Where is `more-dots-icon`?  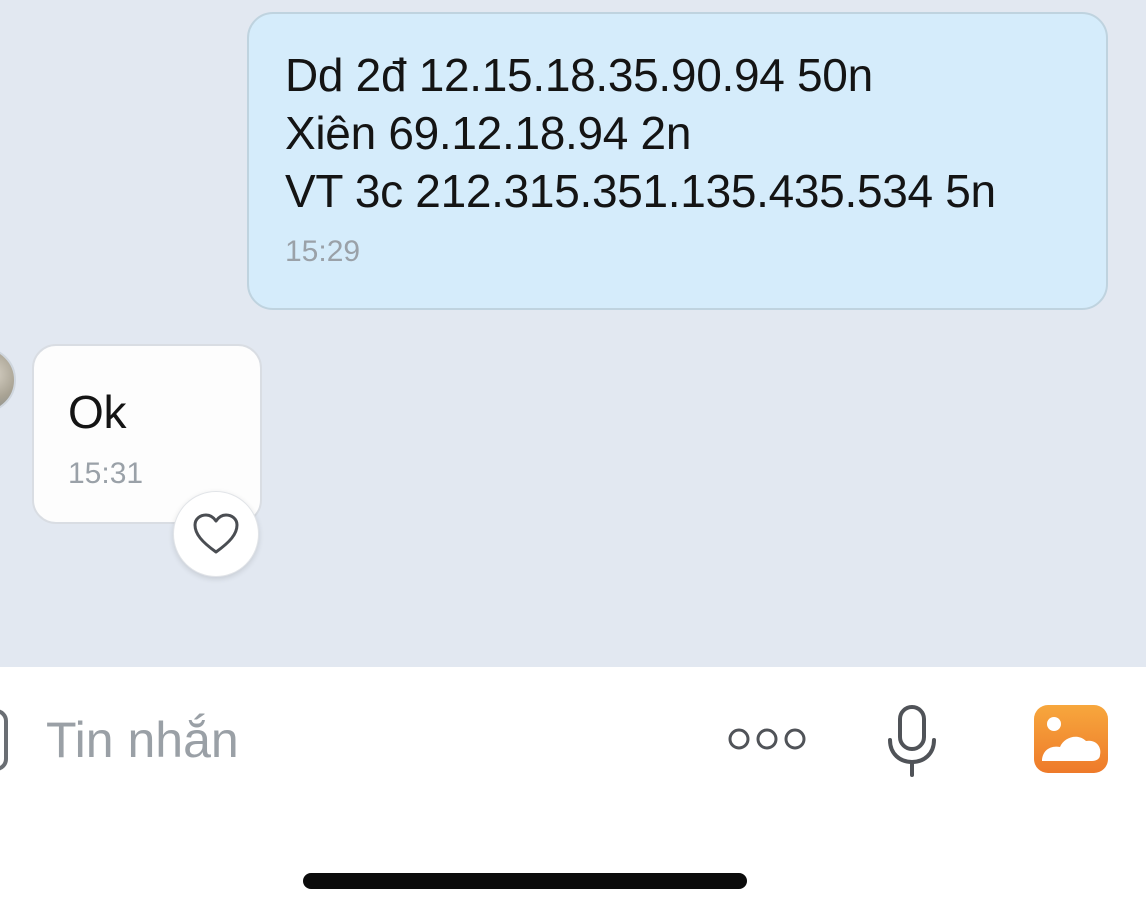 more-dots-icon is located at coordinates (767, 739).